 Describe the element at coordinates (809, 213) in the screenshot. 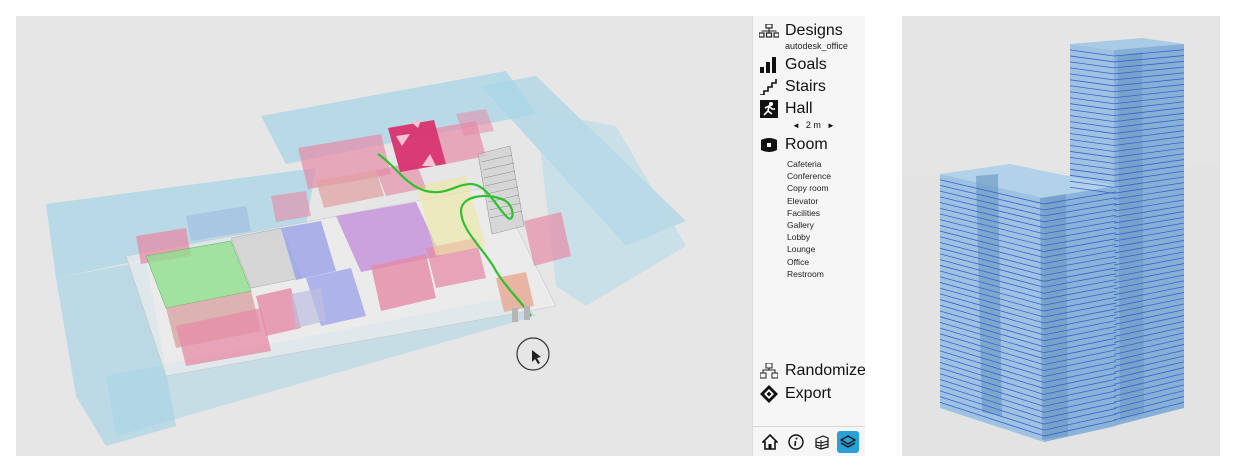

I see `room-item-facilities: Facilities` at that location.